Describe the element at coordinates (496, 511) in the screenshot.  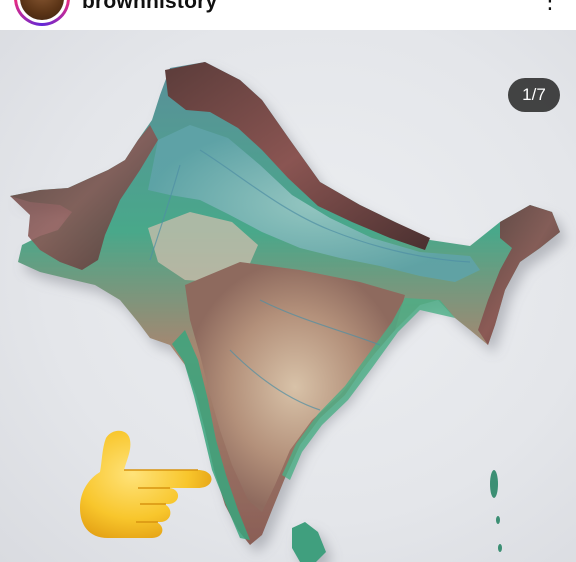
I see `andaman-islands` at that location.